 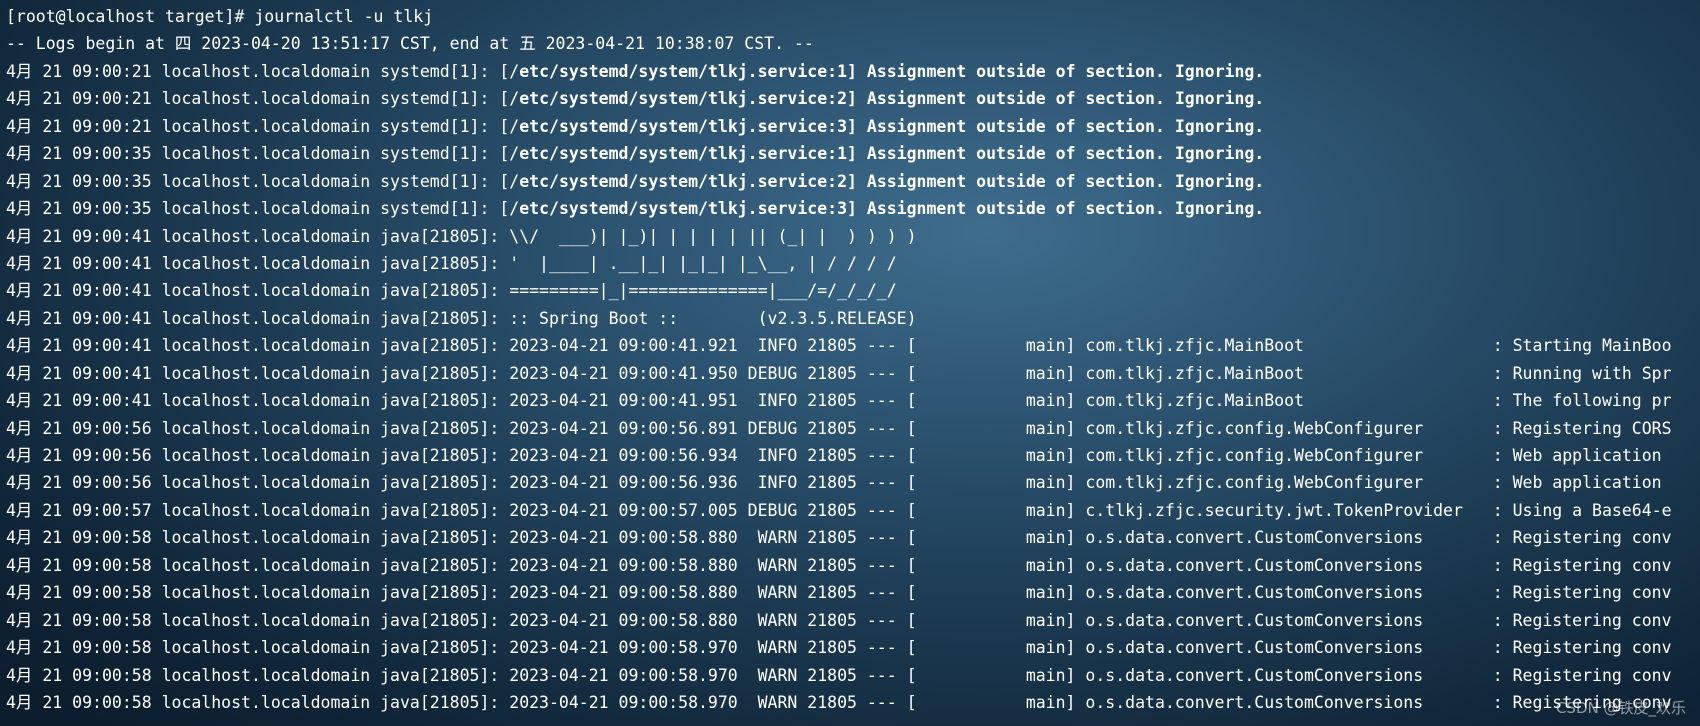 I want to click on watermark: CSDN @铁皮_欢乐, so click(x=1620, y=708).